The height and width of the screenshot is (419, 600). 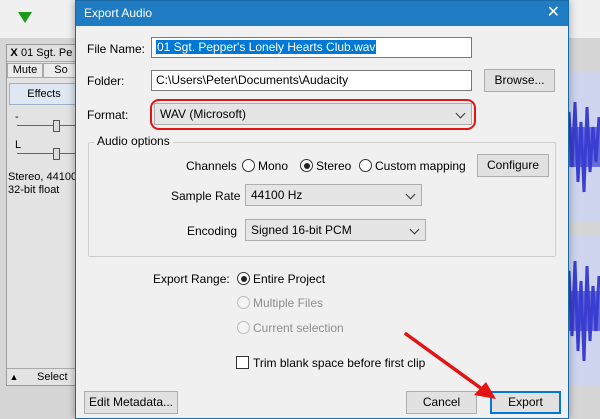 What do you see at coordinates (277, 195) in the screenshot?
I see `sample-rate-value: 44100 Hz` at bounding box center [277, 195].